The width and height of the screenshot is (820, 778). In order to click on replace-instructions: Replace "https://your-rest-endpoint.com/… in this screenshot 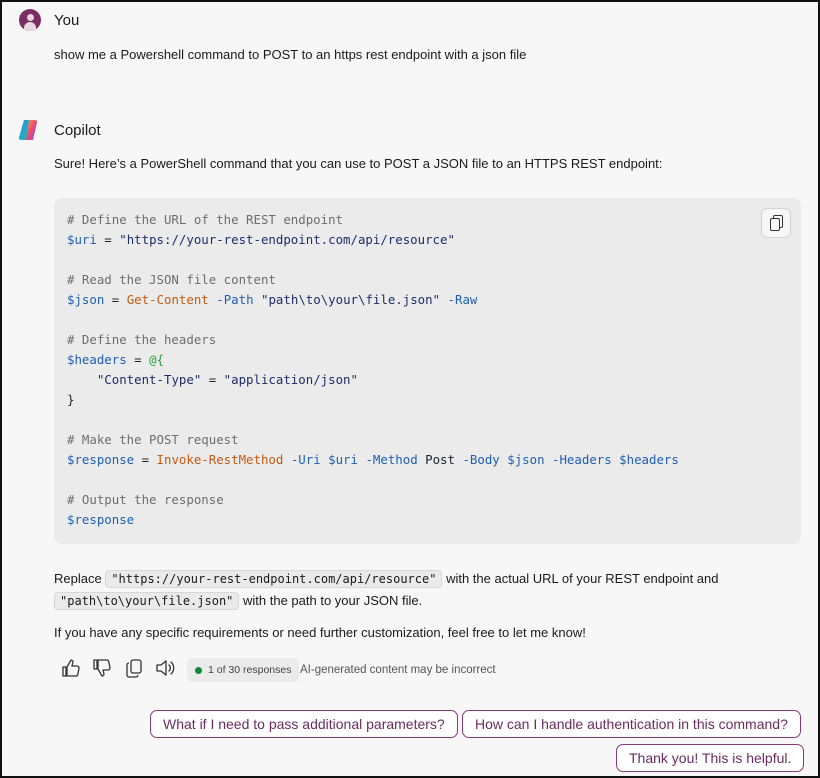, I will do `click(424, 590)`.